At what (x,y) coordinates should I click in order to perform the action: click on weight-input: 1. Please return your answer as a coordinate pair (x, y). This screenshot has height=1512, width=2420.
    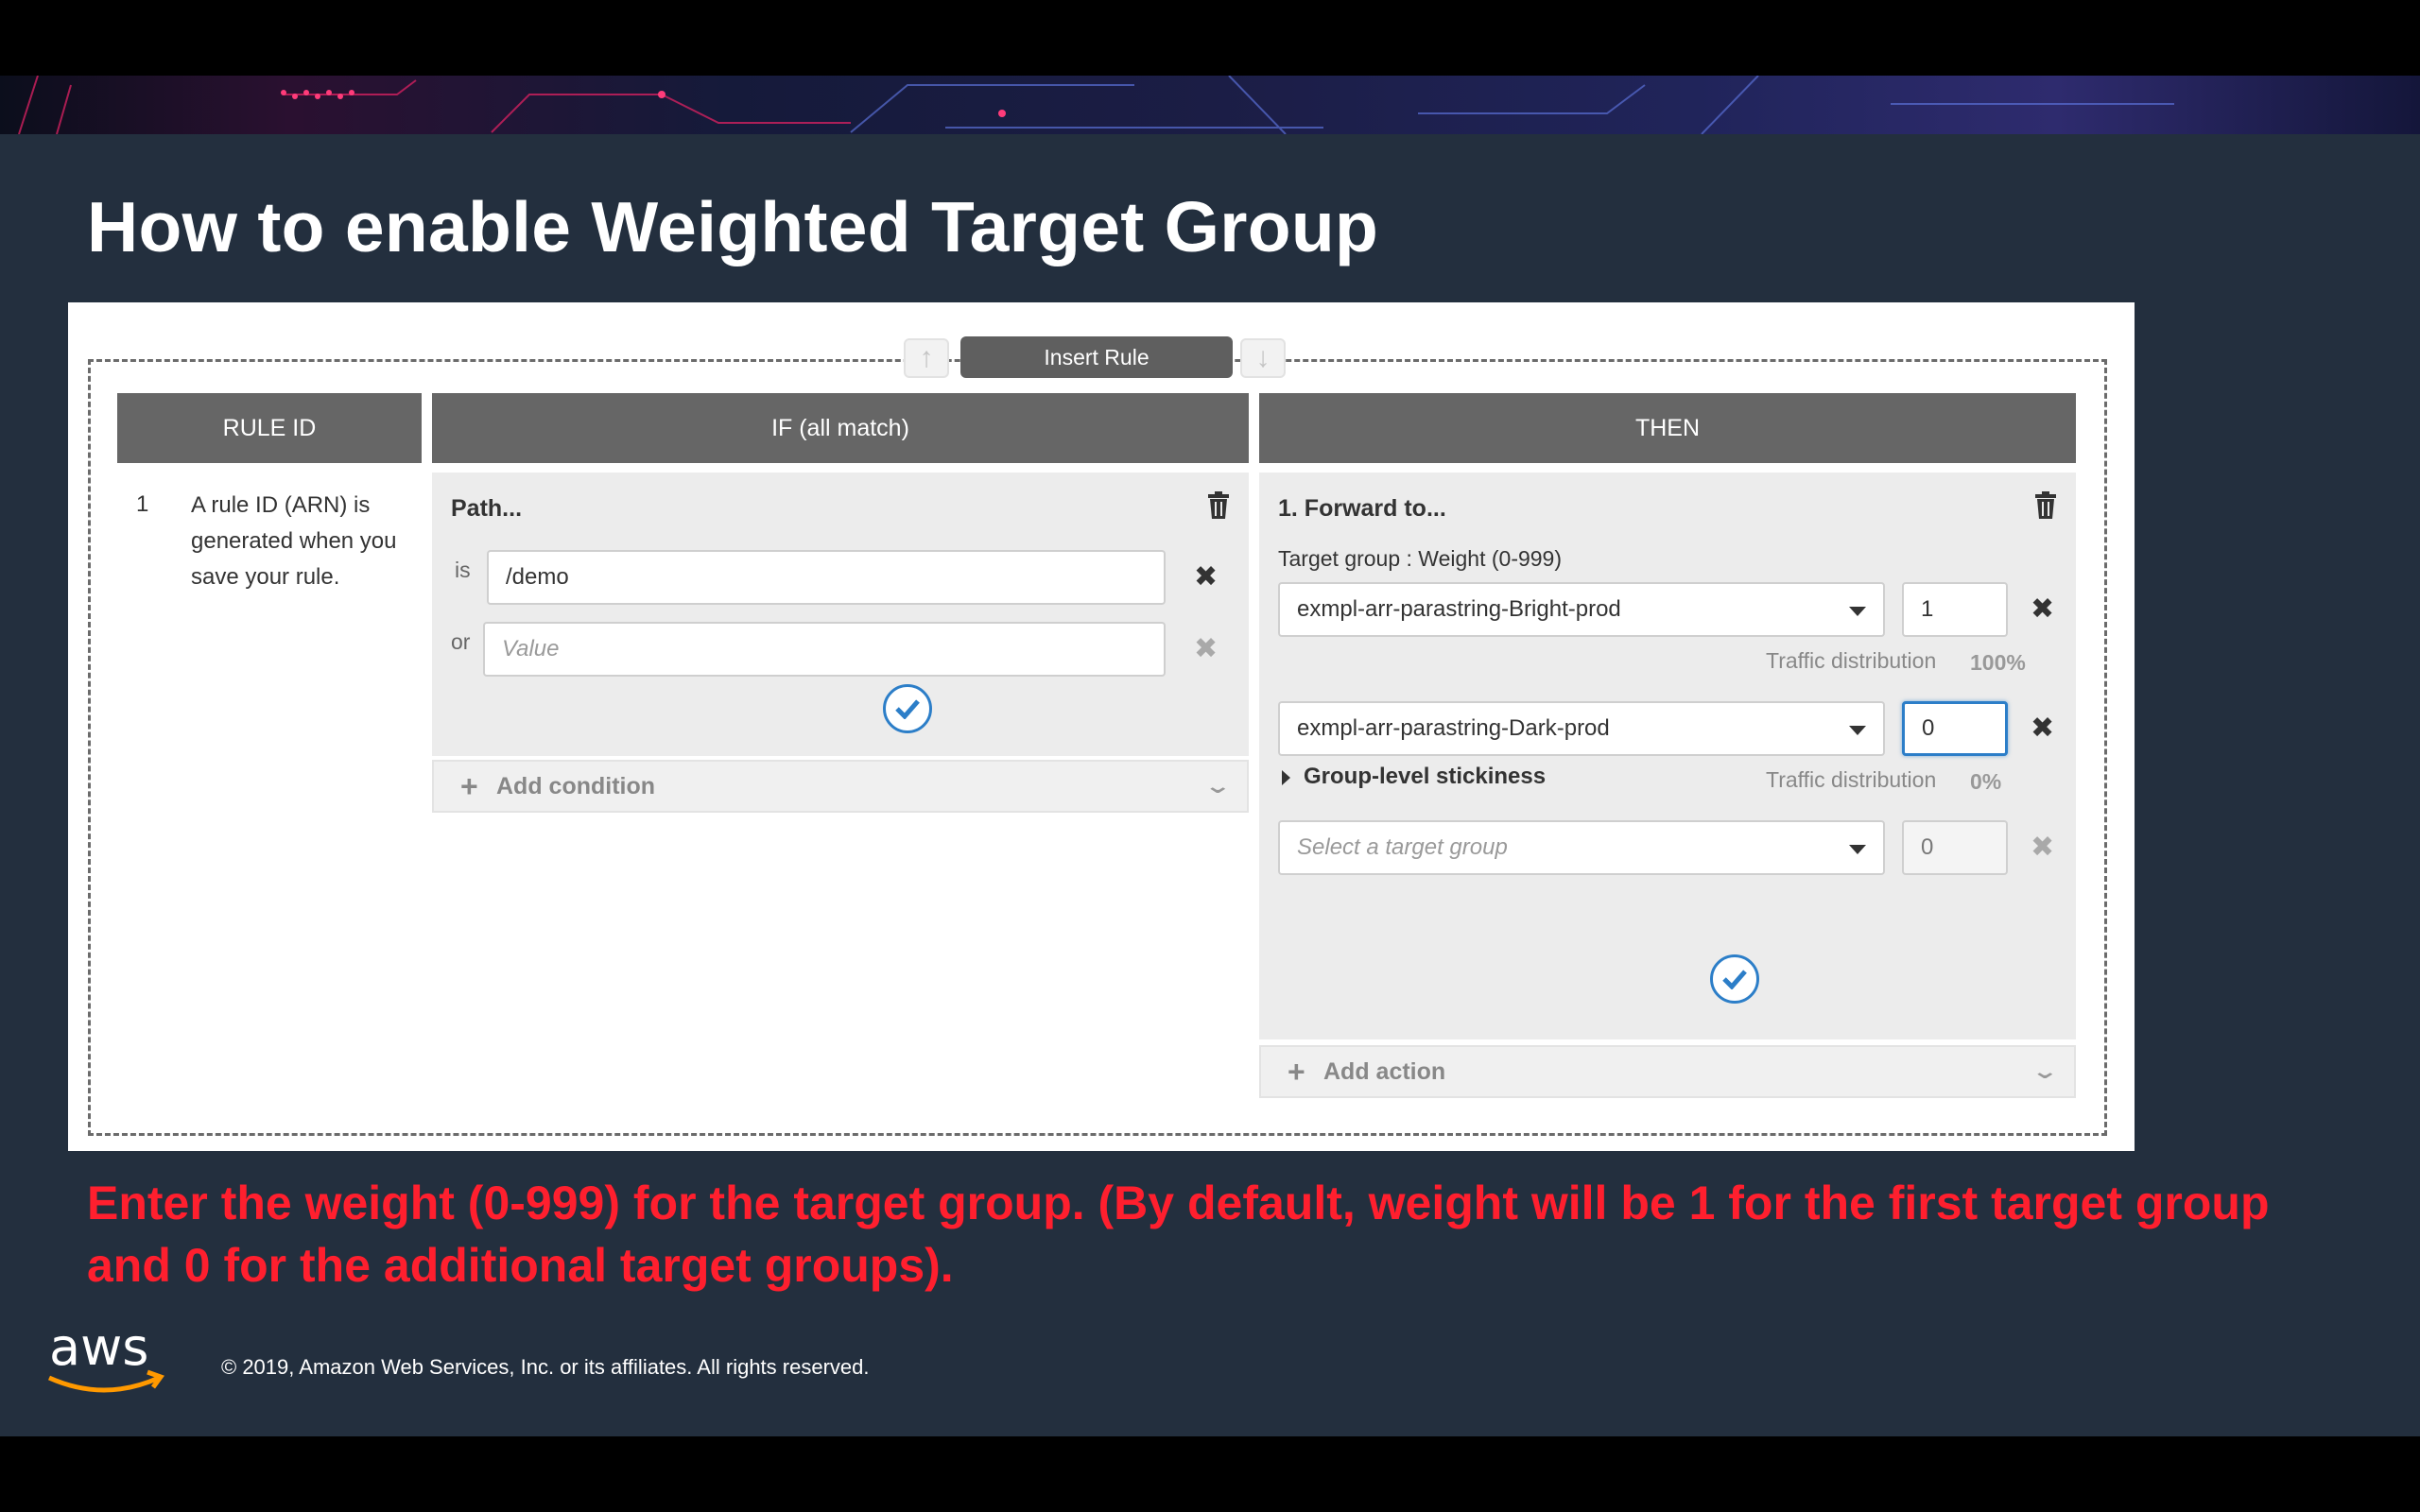
    Looking at the image, I should click on (1955, 609).